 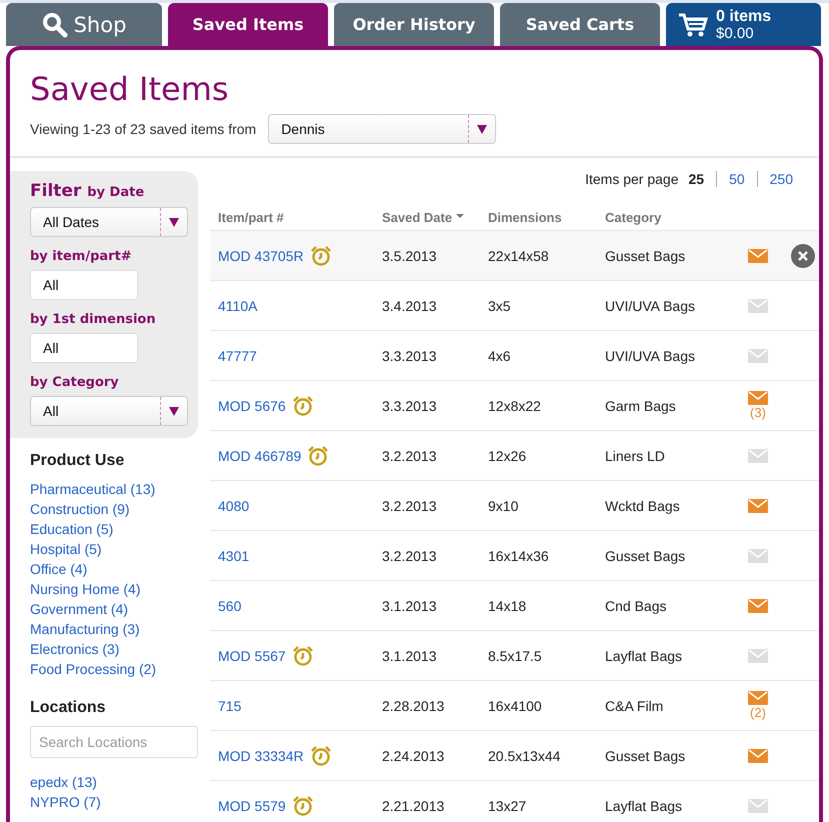 I want to click on search-icon, so click(x=55, y=25).